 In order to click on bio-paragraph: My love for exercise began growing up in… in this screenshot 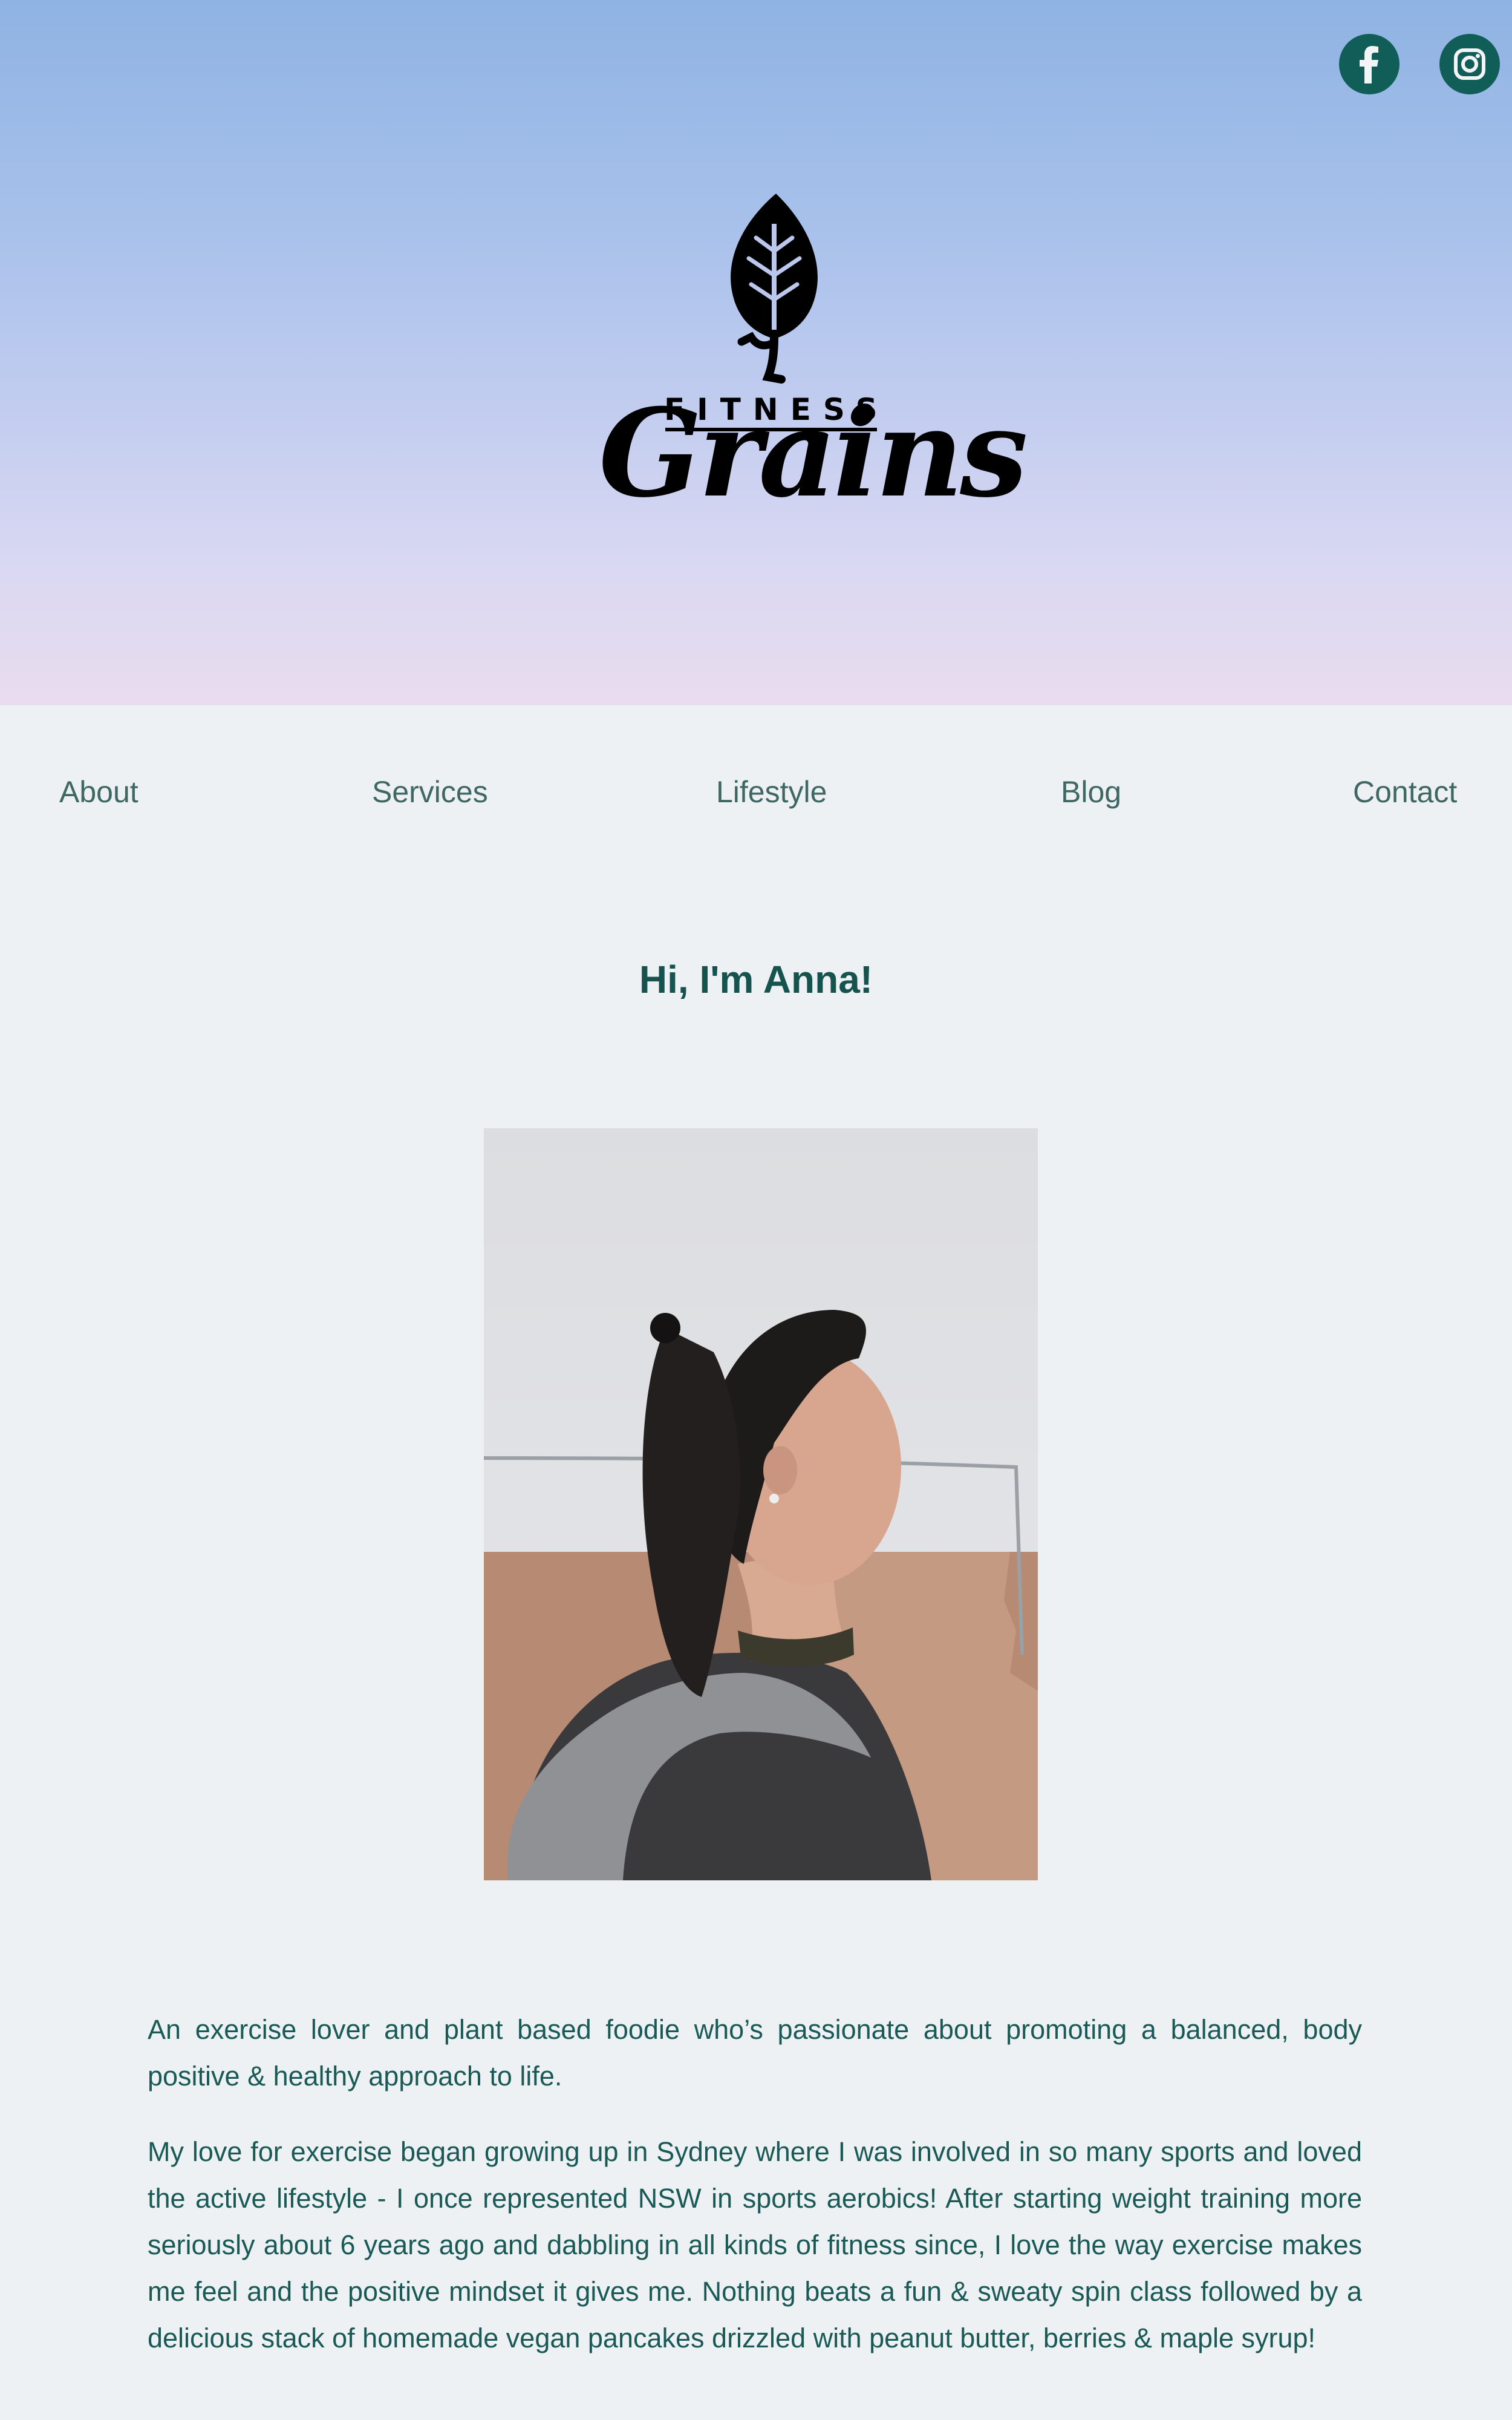, I will do `click(755, 2244)`.